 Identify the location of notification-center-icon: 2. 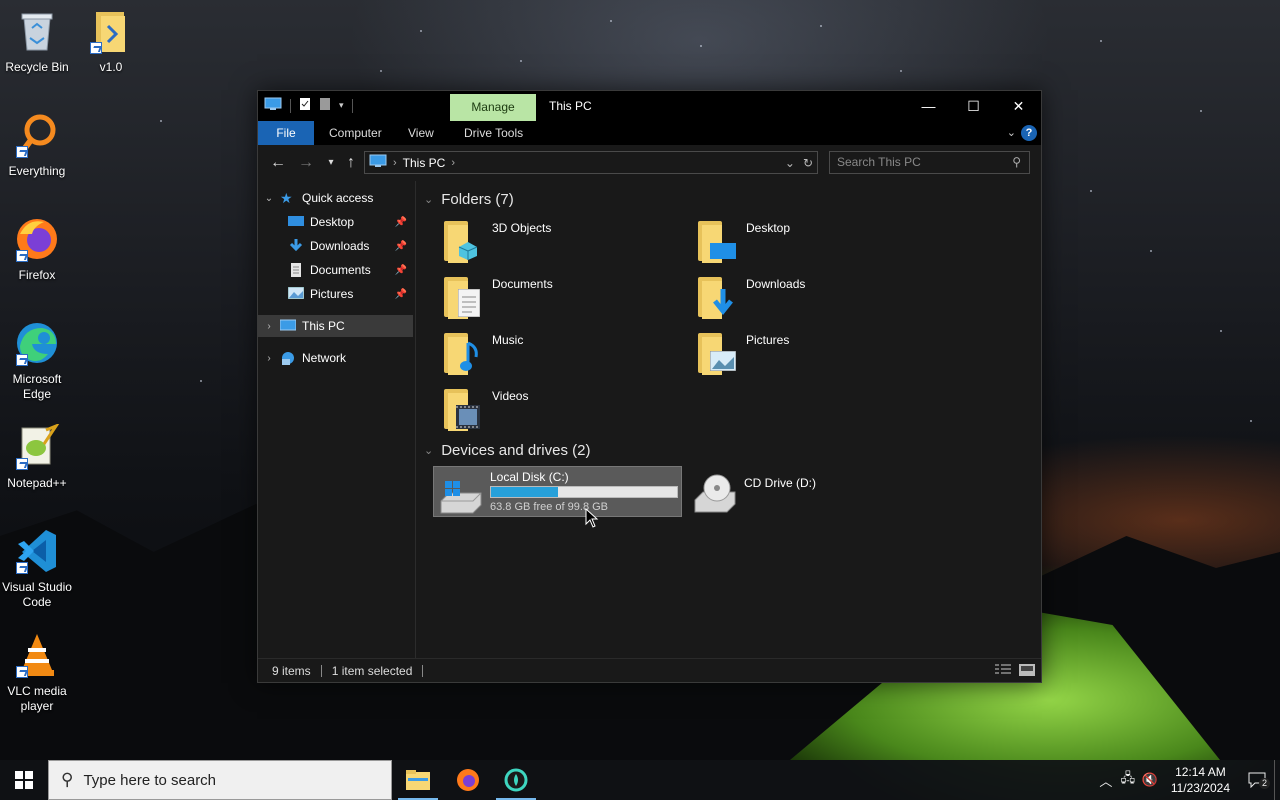
(1257, 780).